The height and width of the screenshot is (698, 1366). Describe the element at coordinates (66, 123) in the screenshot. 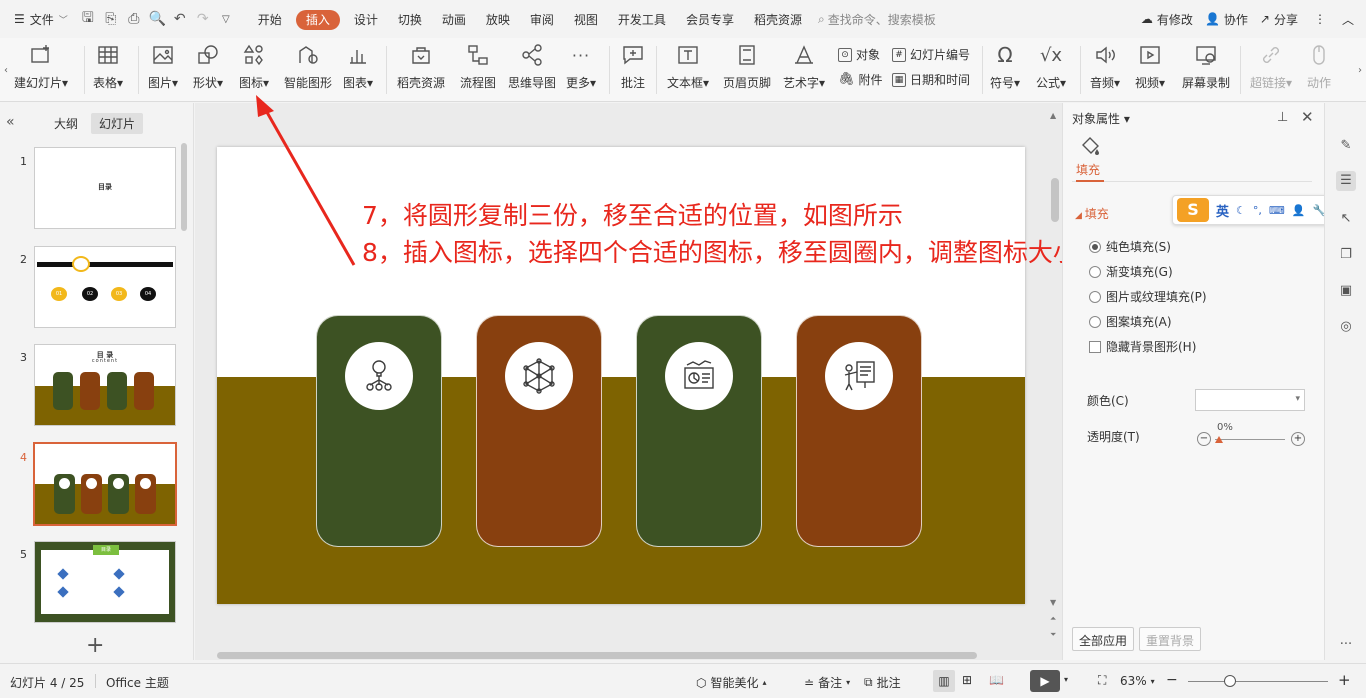

I see `tab-outline: 大纲` at that location.